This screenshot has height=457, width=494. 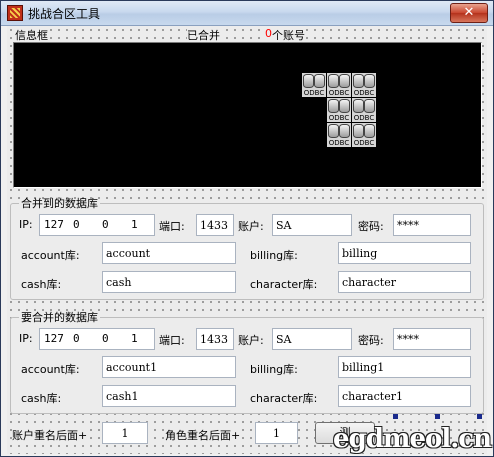 What do you see at coordinates (97, 339) in the screenshot?
I see `source-ip-input: 127 0 0 1` at bounding box center [97, 339].